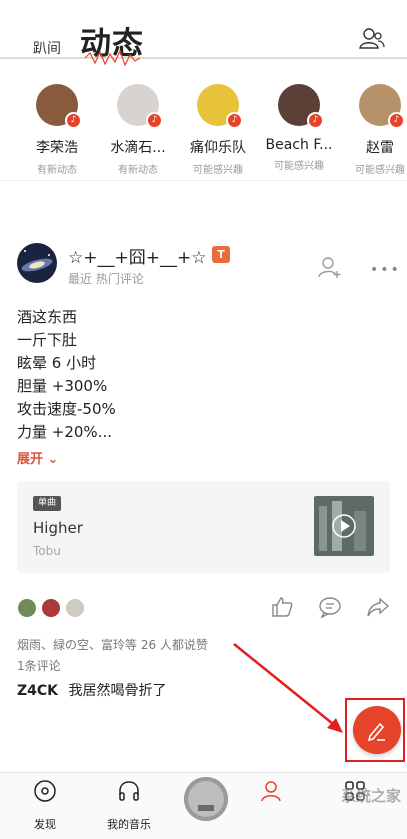 This screenshot has width=407, height=839. I want to click on rec-user-name: 李荣浩, so click(57, 148).